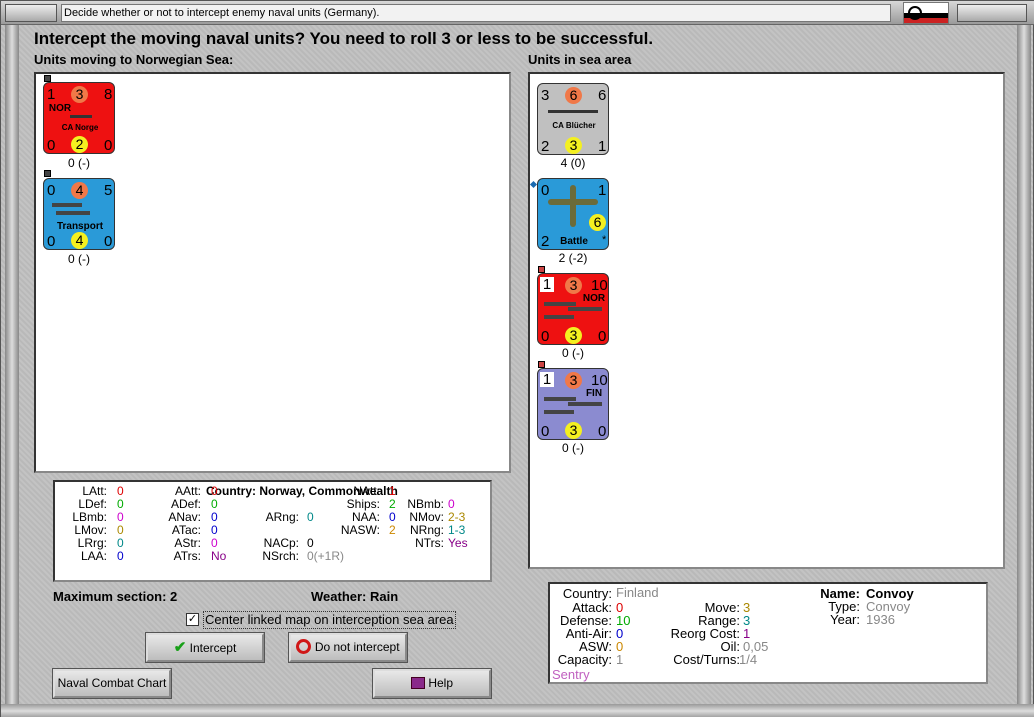 This screenshot has height=717, width=1034. What do you see at coordinates (280, 556) in the screenshot?
I see `stat-label: NSrch:` at bounding box center [280, 556].